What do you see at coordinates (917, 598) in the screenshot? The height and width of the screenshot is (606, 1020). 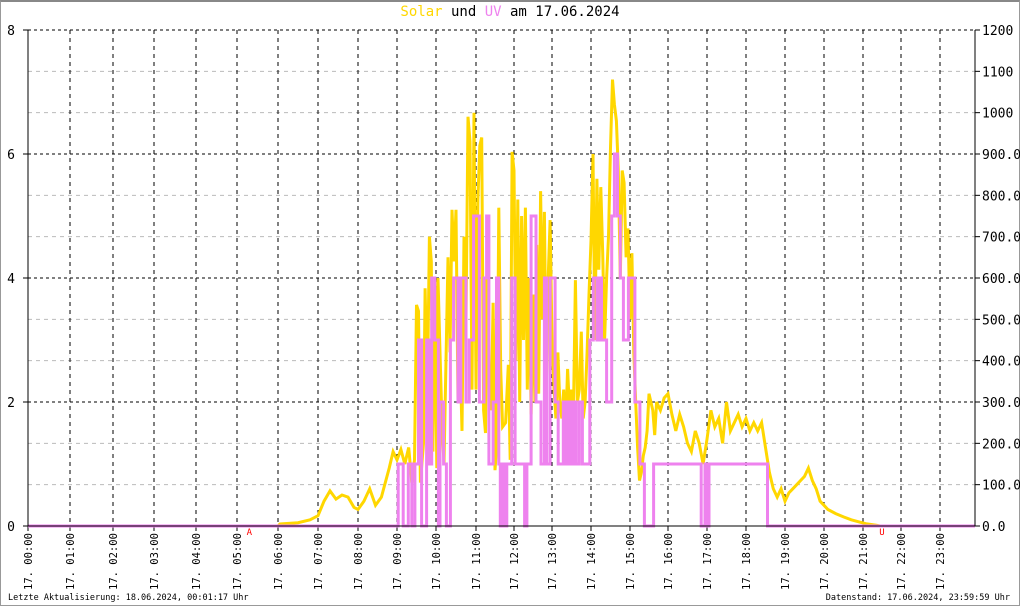 I see `data-status-text: Datenstand: 17.06.2024, 23:59:59 Uhr` at bounding box center [917, 598].